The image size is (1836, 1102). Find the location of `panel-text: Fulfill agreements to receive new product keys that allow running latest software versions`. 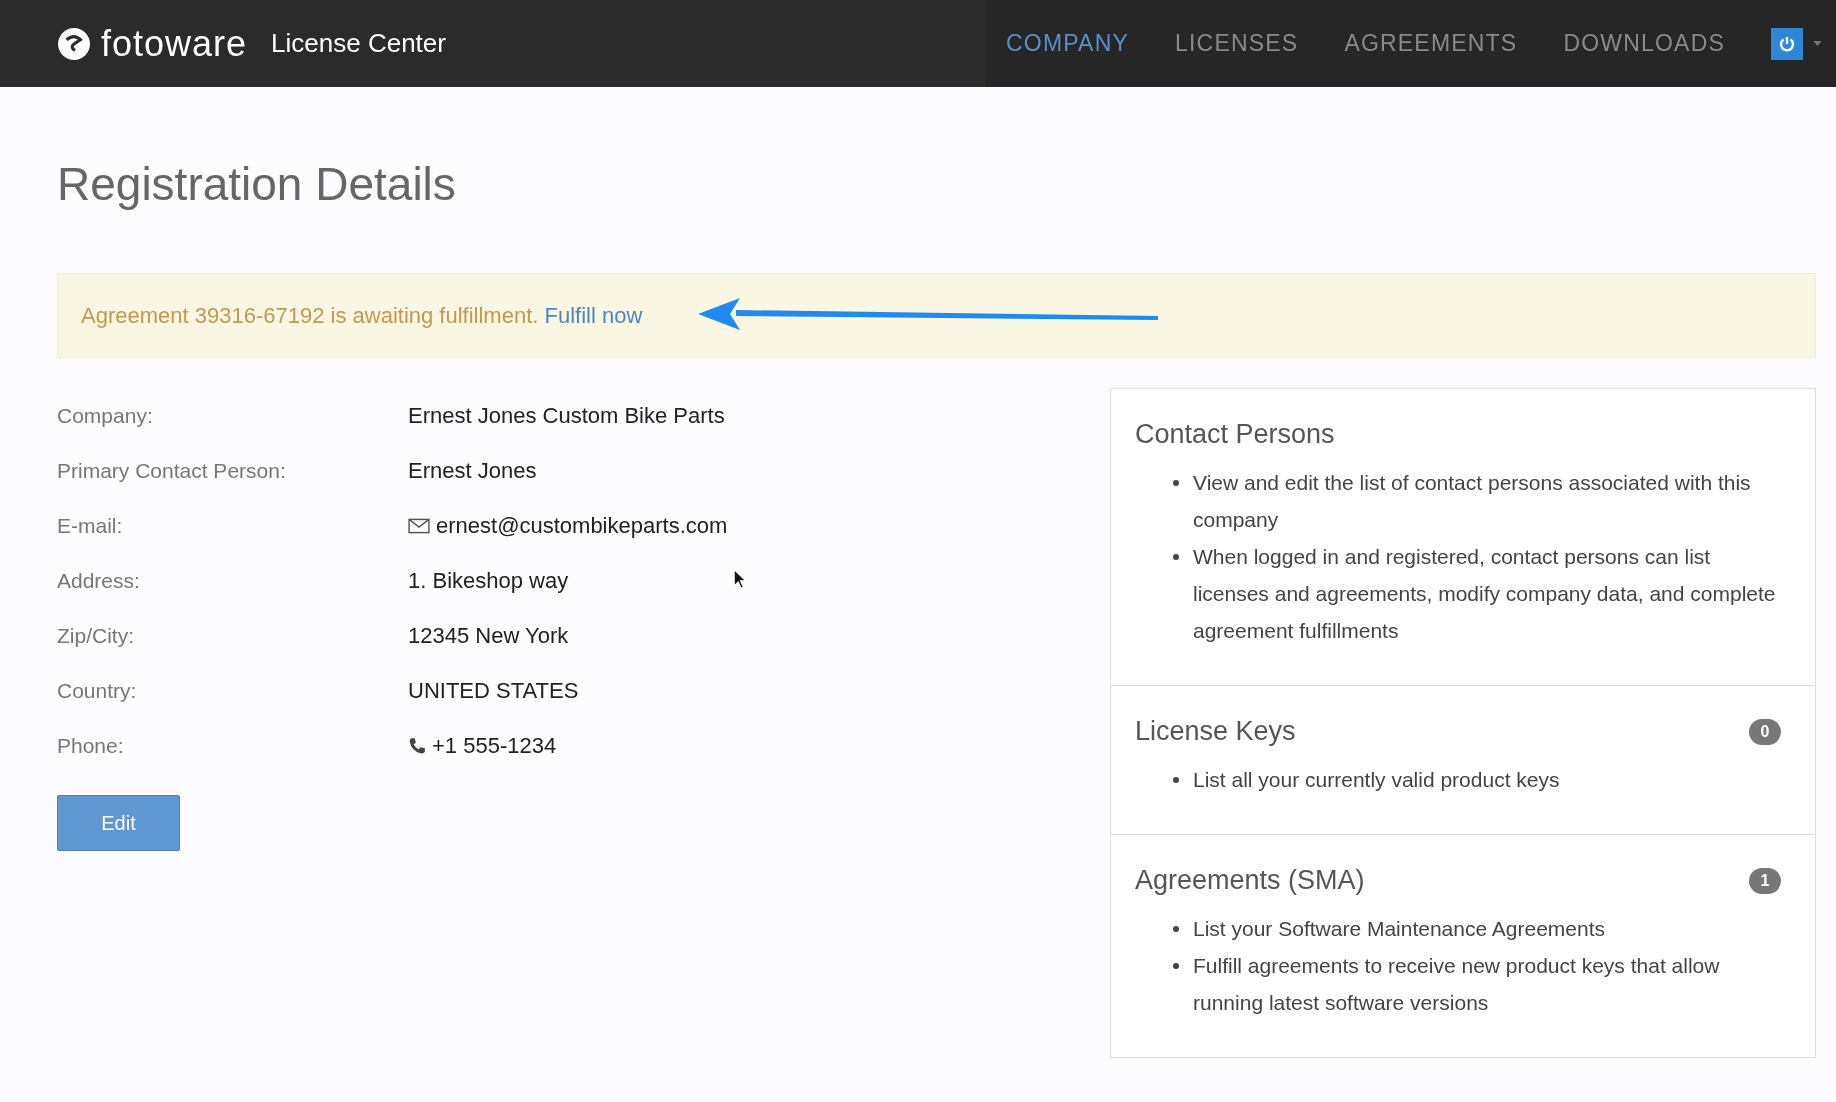

panel-text: Fulfill agreements to receive new product keys that allow running latest software versions is located at coordinates (1457, 984).